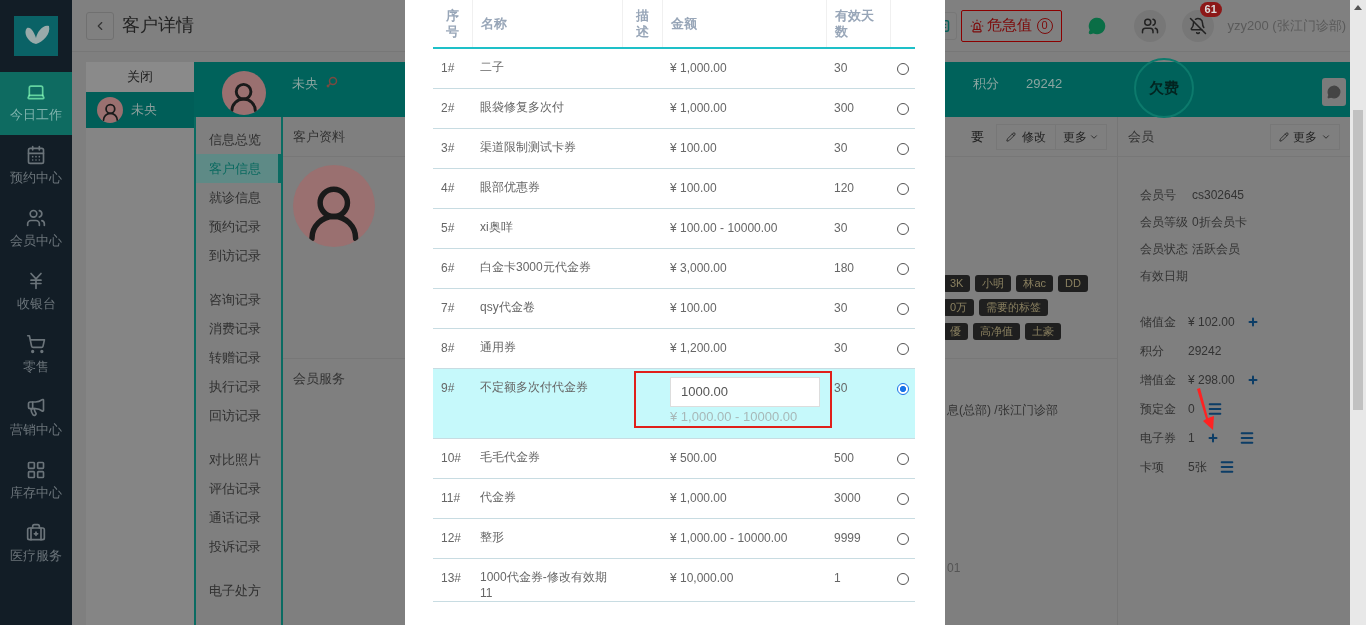 The height and width of the screenshot is (625, 1366). I want to click on field-value: 1, so click(1191, 438).